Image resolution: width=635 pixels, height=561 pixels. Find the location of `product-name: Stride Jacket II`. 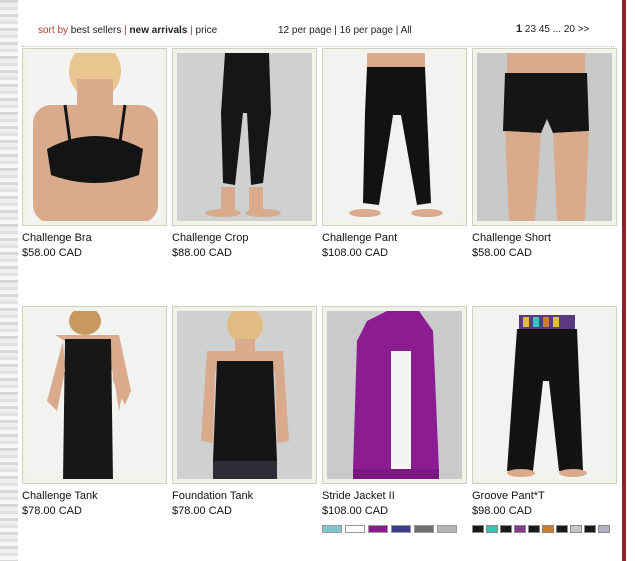

product-name: Stride Jacket II is located at coordinates (358, 496).